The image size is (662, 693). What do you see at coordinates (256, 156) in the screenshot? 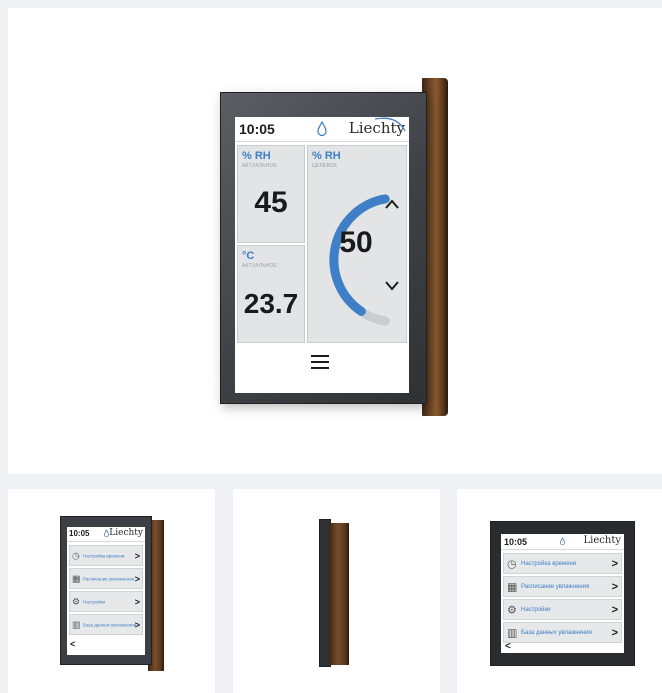
I see `humidity-unit: % RH` at bounding box center [256, 156].